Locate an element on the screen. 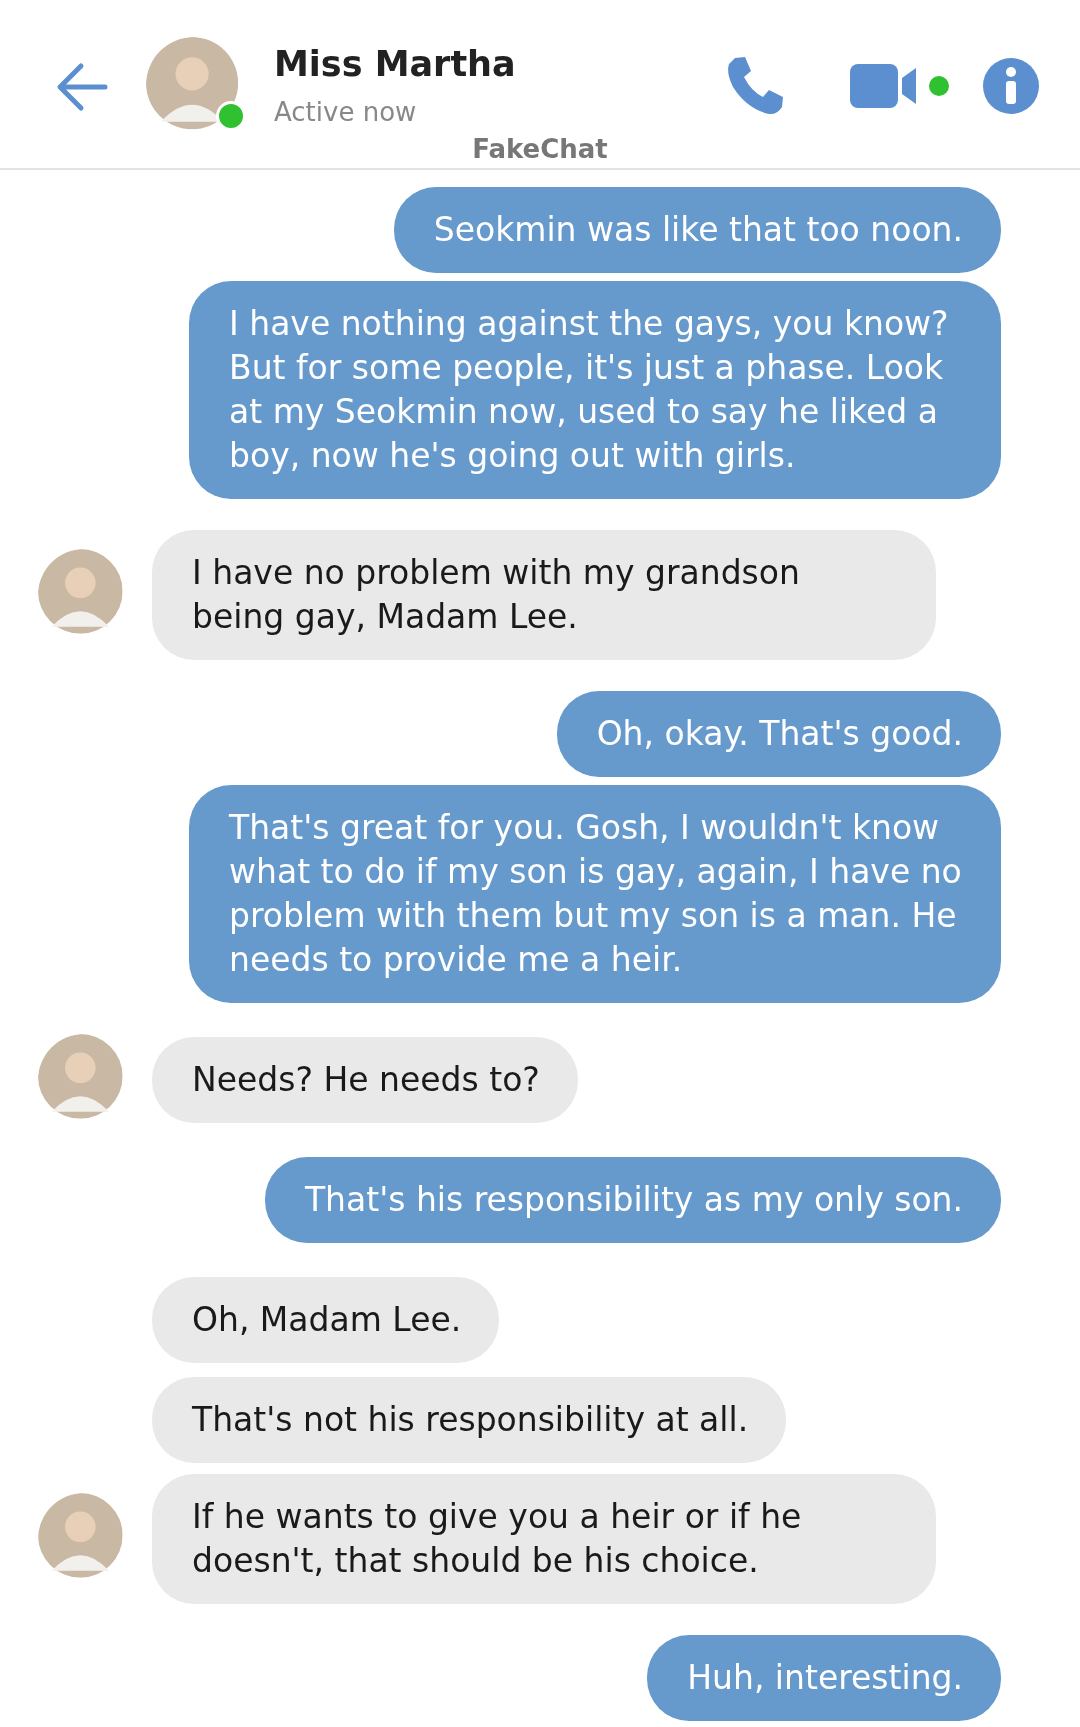  app-name: FakeChat is located at coordinates (540, 149).